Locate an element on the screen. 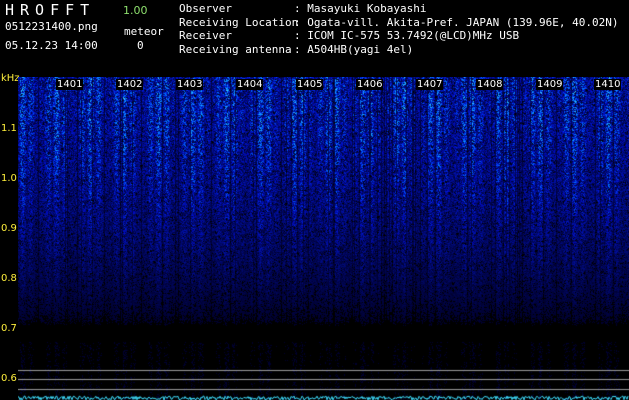 The width and height of the screenshot is (629, 400). app-logo: HROFFT is located at coordinates (50, 10).